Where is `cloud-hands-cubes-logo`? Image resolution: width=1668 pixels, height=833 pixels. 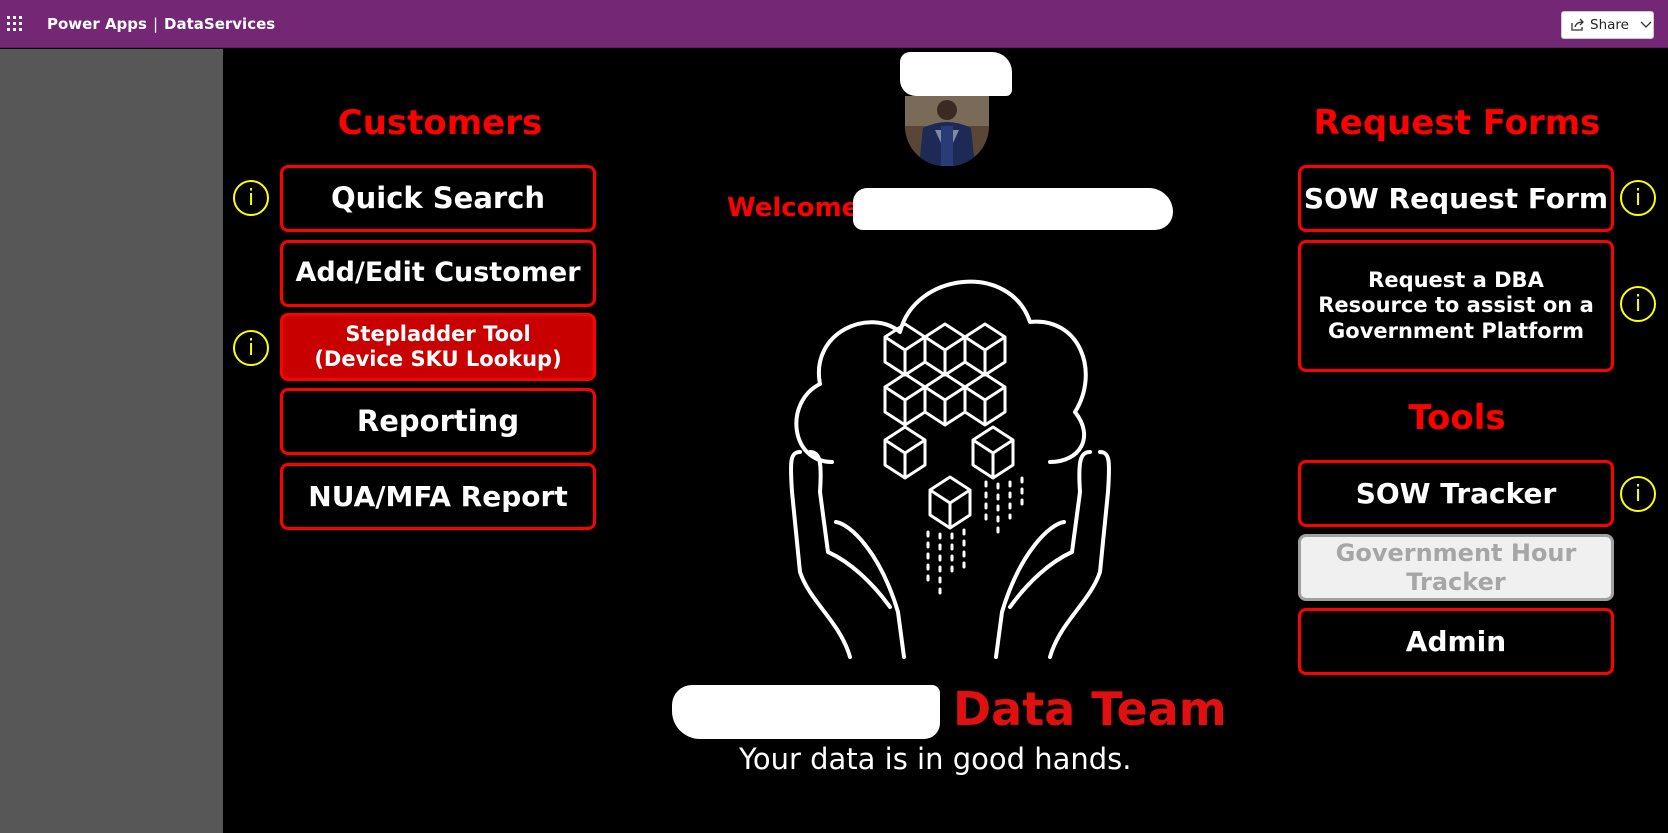 cloud-hands-cubes-logo is located at coordinates (950, 469).